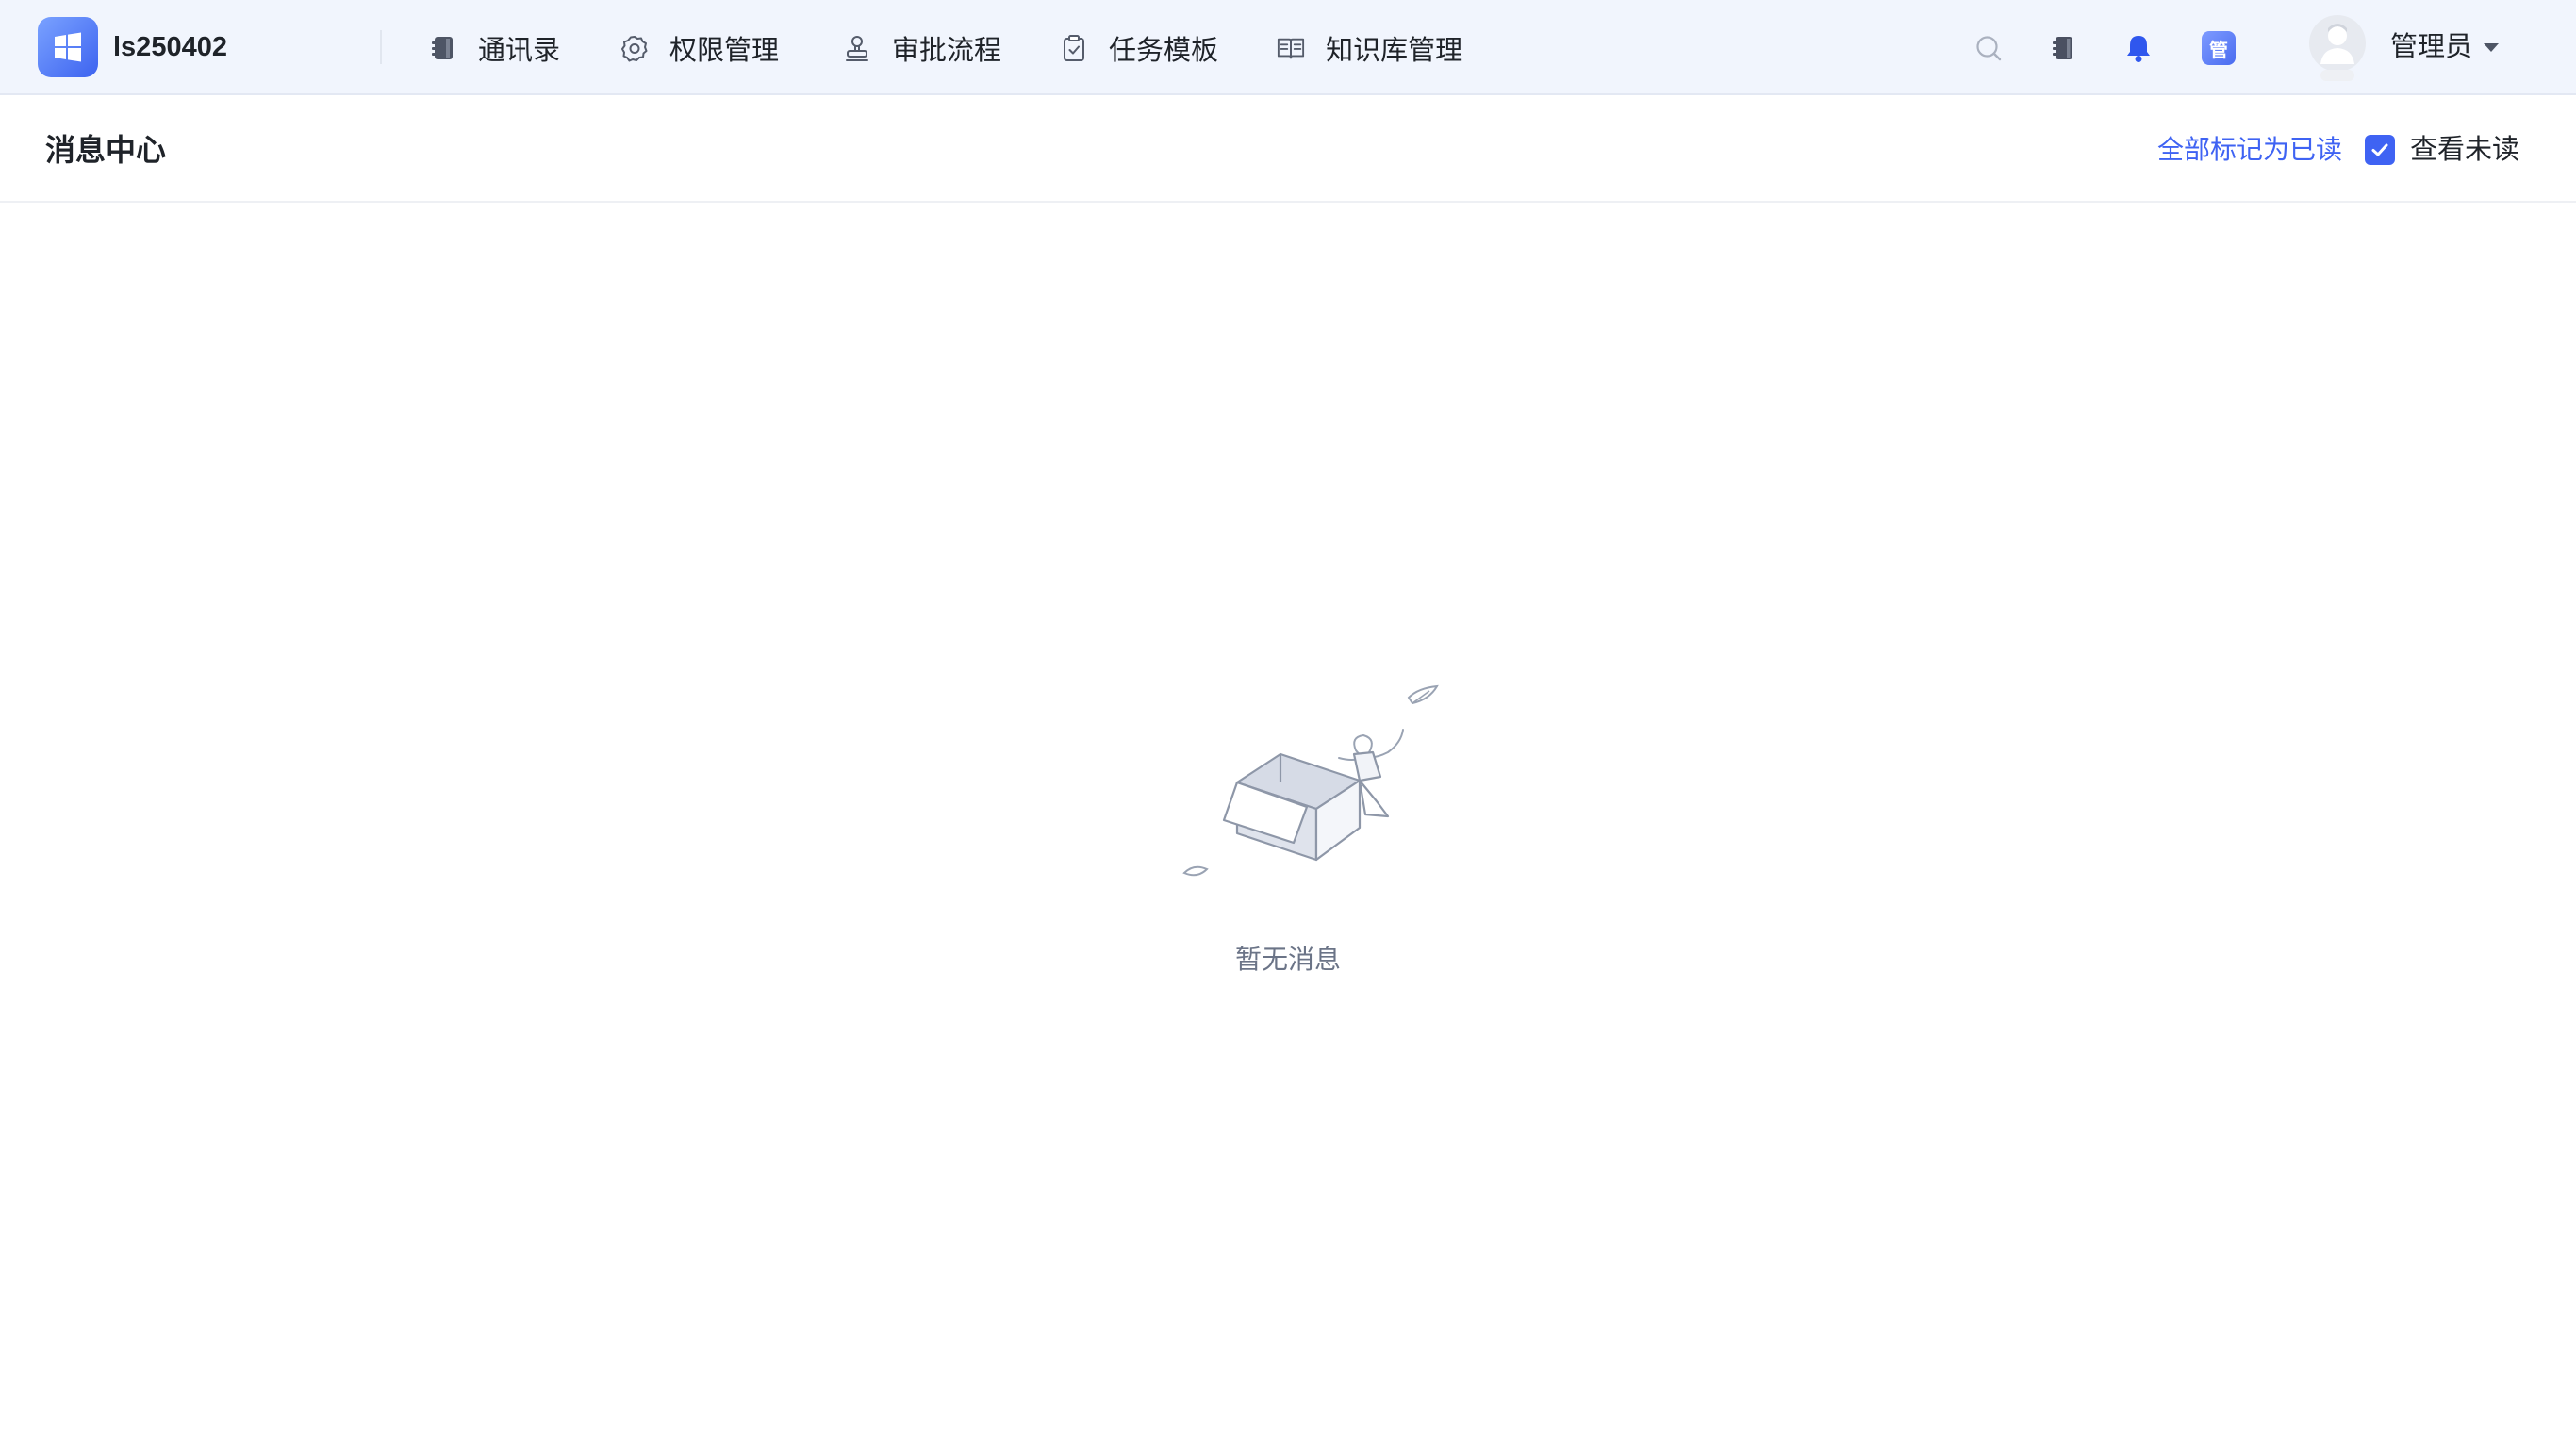 This screenshot has width=2576, height=1448. I want to click on nav-label: 通讯录, so click(519, 51).